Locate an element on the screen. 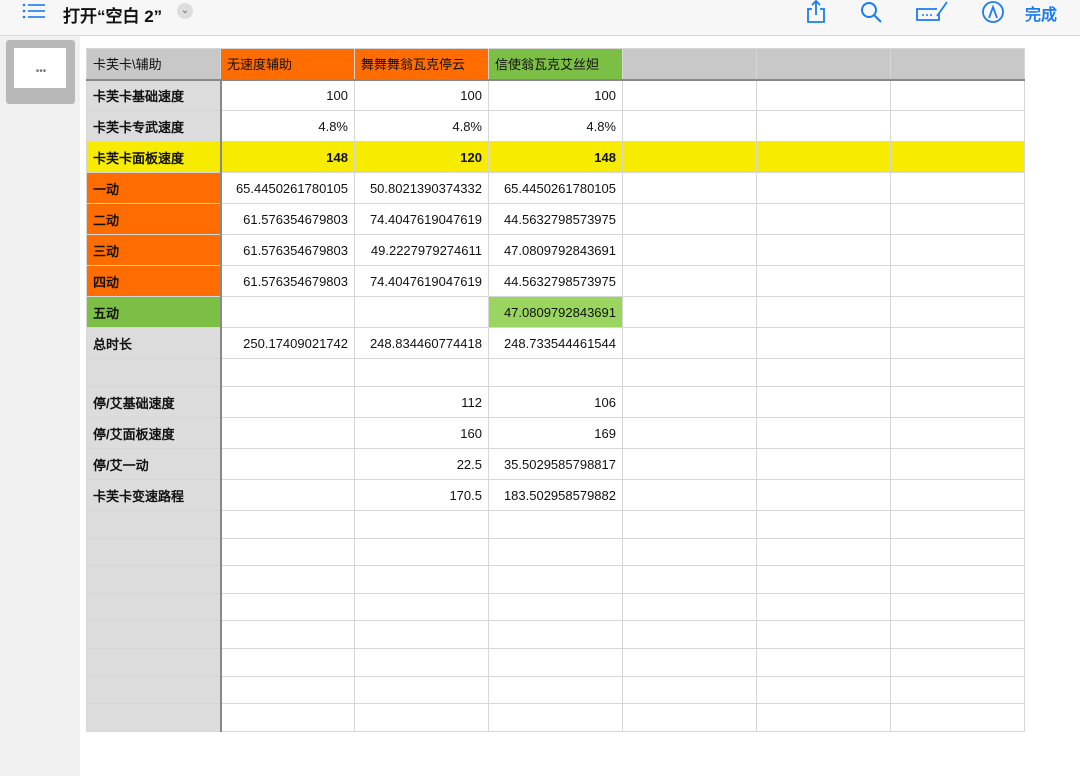  format-cells-icon is located at coordinates (932, 11).